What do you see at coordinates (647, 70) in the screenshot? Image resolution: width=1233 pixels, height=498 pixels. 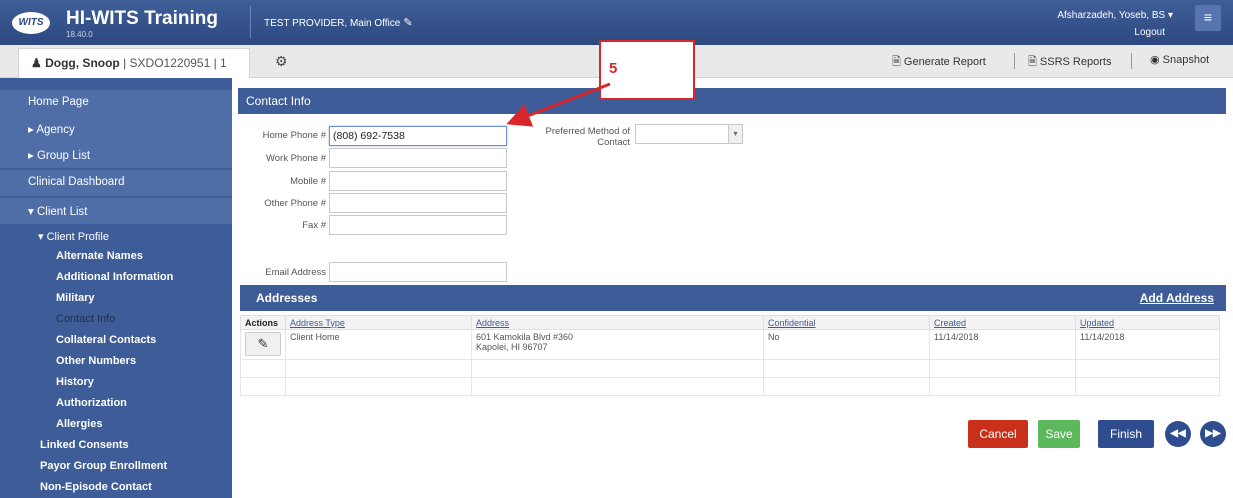 I see `step-callout-box: 5` at bounding box center [647, 70].